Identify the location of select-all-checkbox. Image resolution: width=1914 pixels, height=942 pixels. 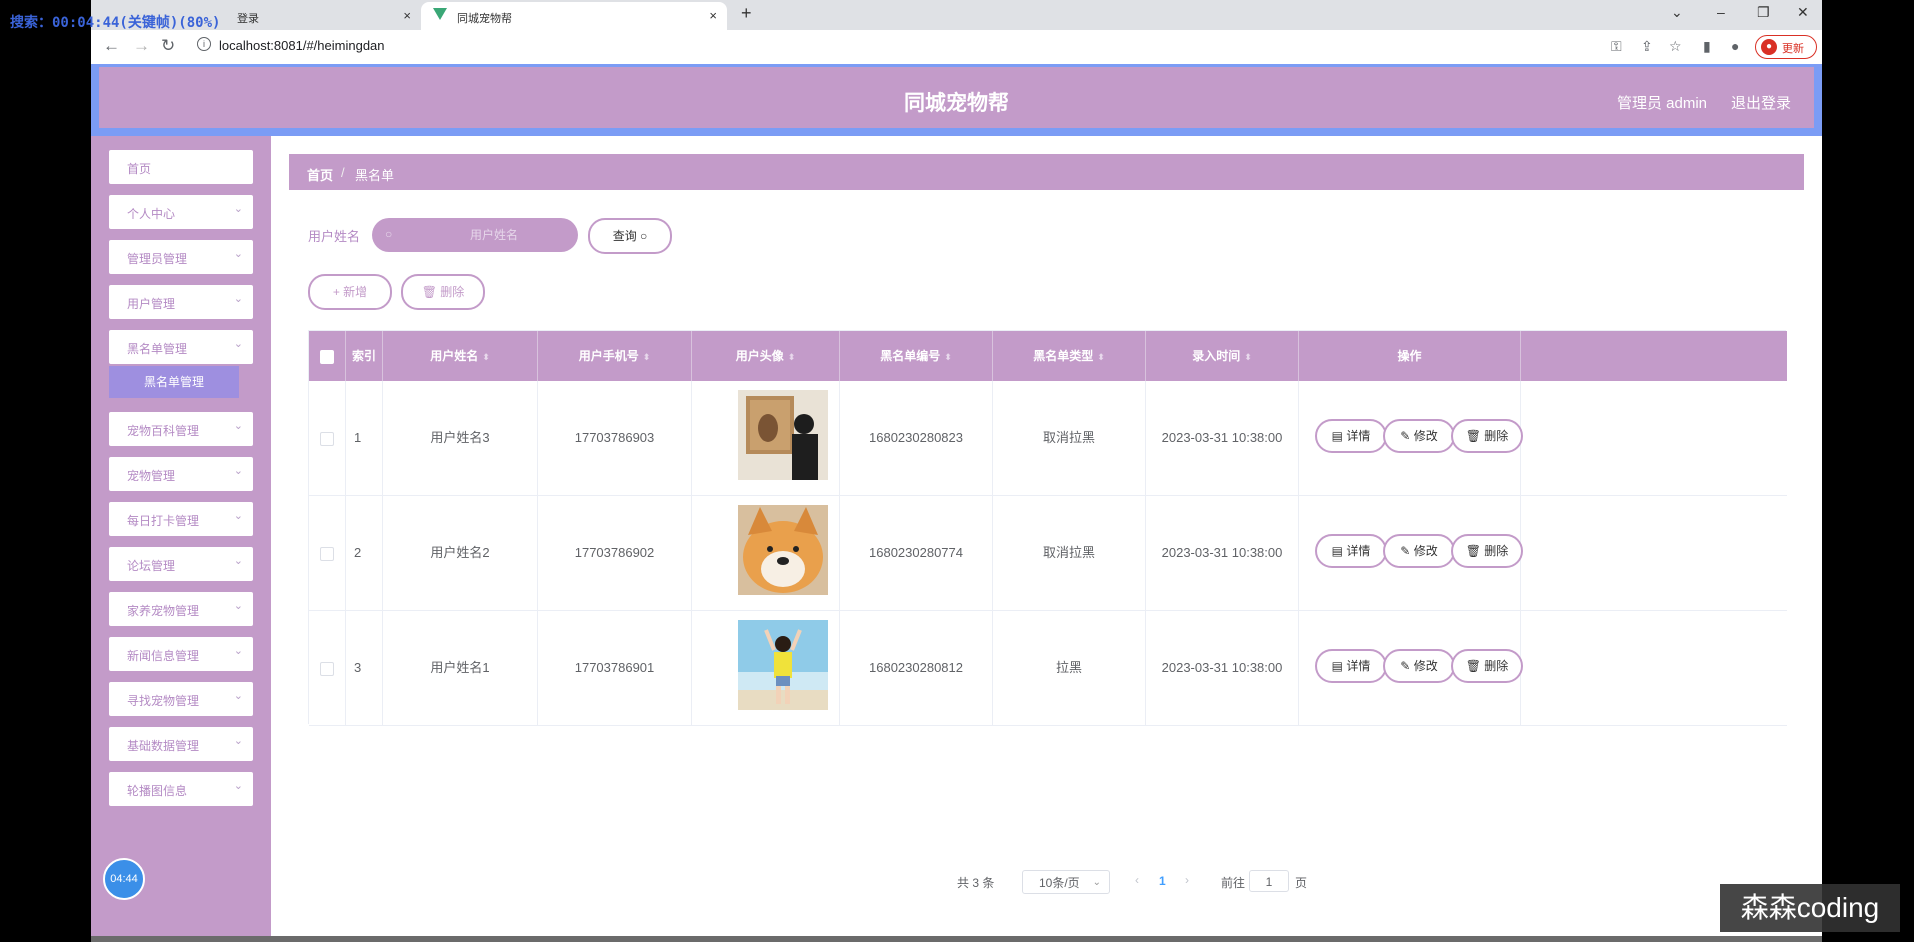
(327, 356).